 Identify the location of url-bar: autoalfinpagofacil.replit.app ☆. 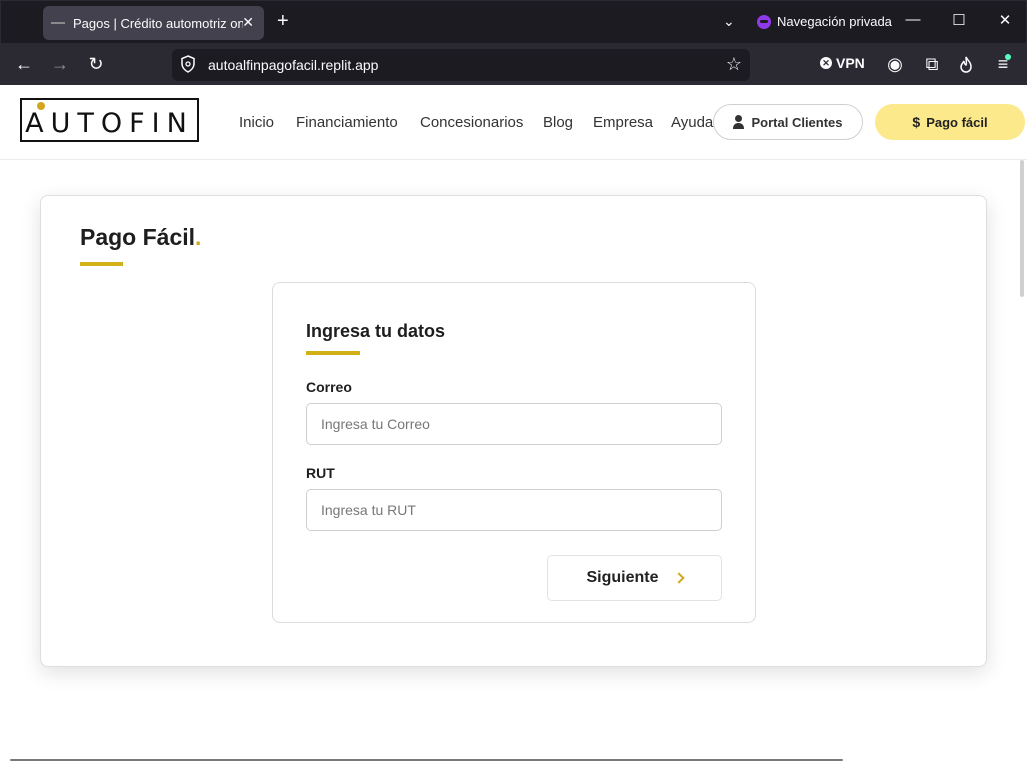
(461, 65).